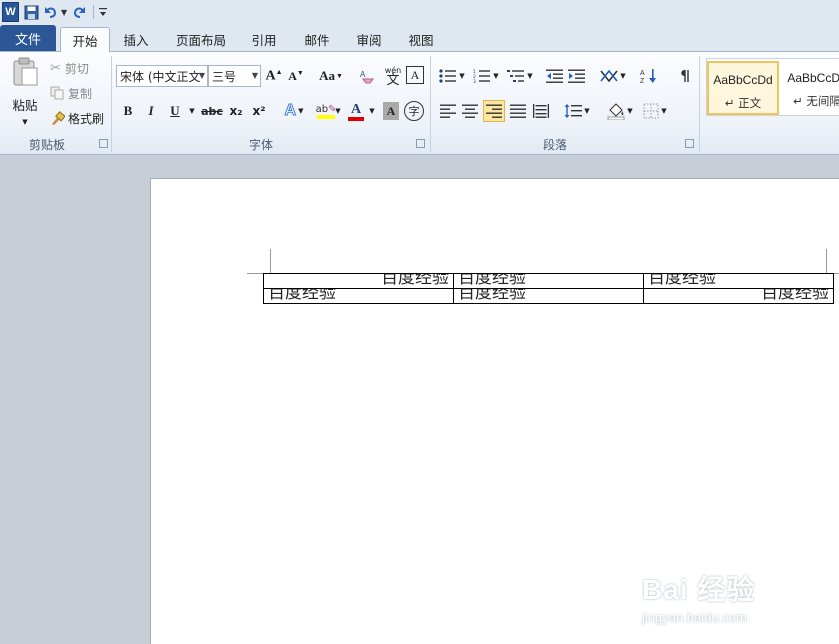  I want to click on tab-references: 引用, so click(264, 39).